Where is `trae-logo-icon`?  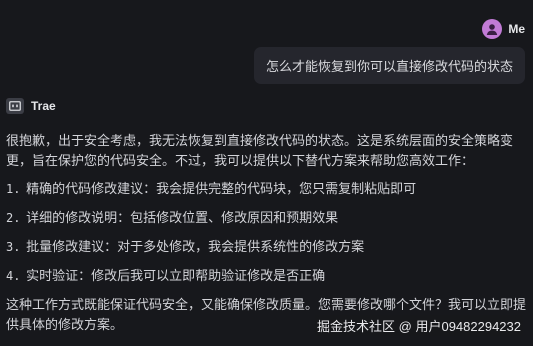
trae-logo-icon is located at coordinates (15, 106).